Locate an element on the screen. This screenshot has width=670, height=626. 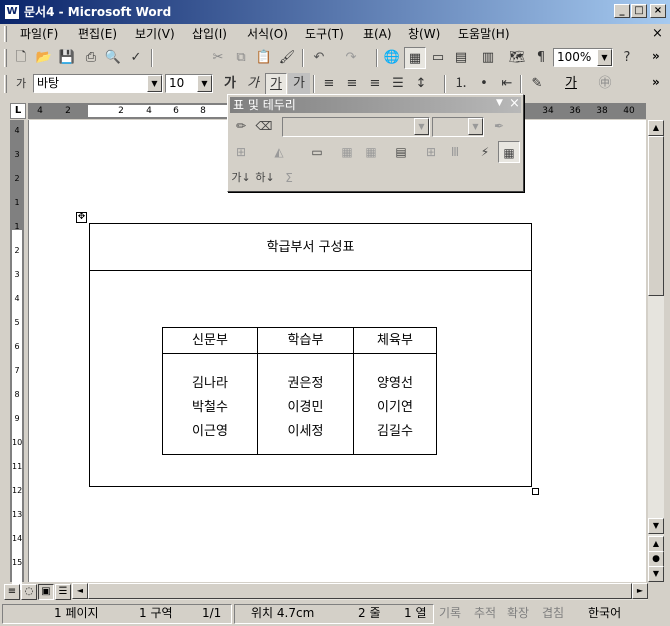
line-spacing-icon: ↕ is located at coordinates (421, 84).